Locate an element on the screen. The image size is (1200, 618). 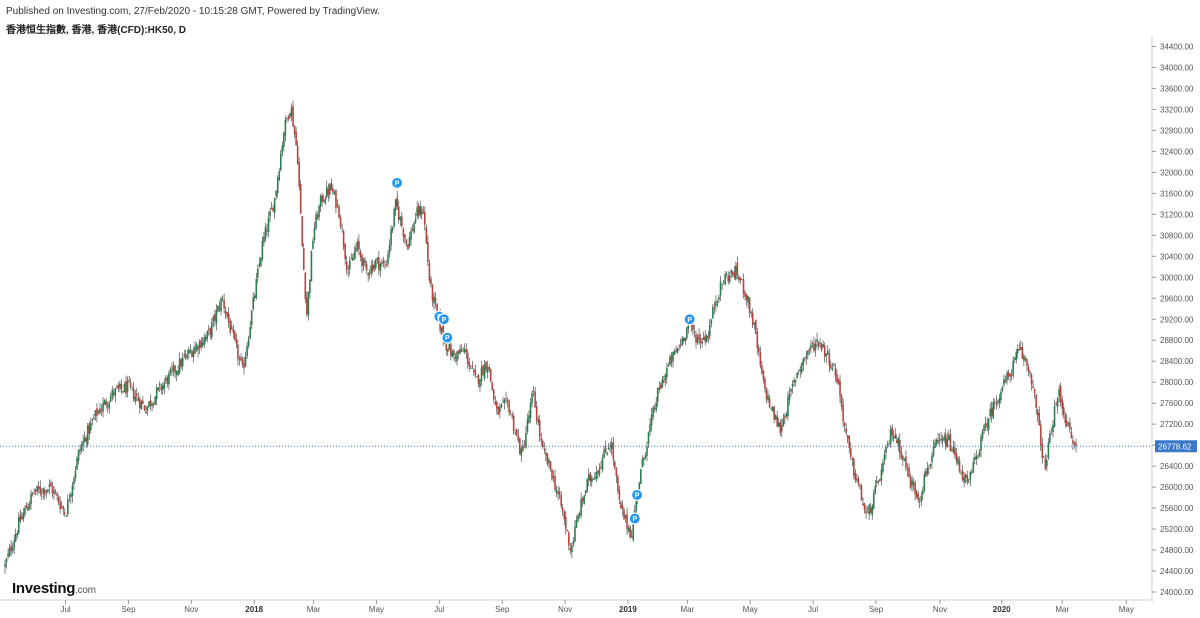
x-tick-label: 2020 is located at coordinates (1002, 609).